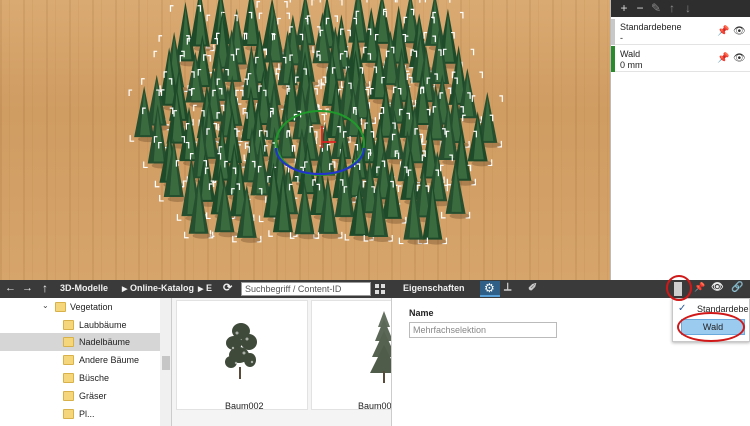  I want to click on catalog-item-baum002: Baum002, so click(242, 355).